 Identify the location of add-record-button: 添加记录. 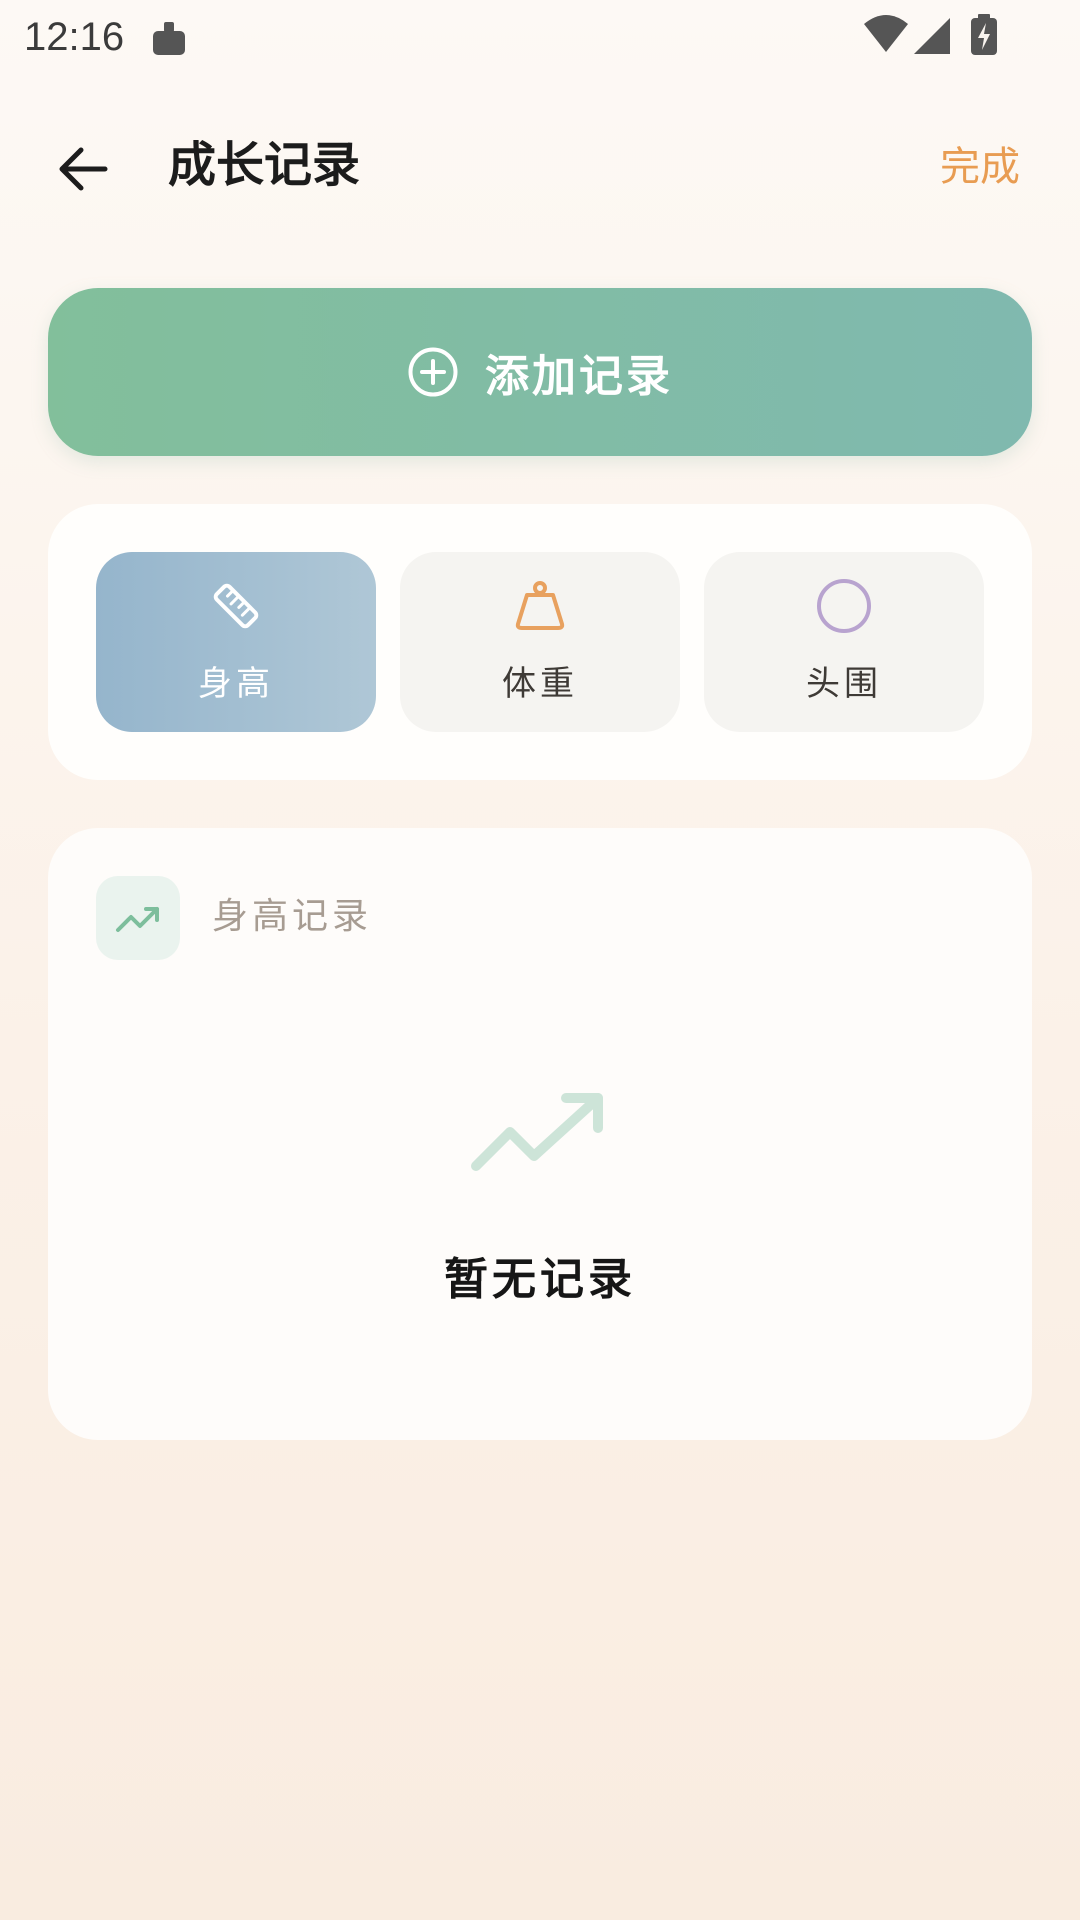
(540, 372).